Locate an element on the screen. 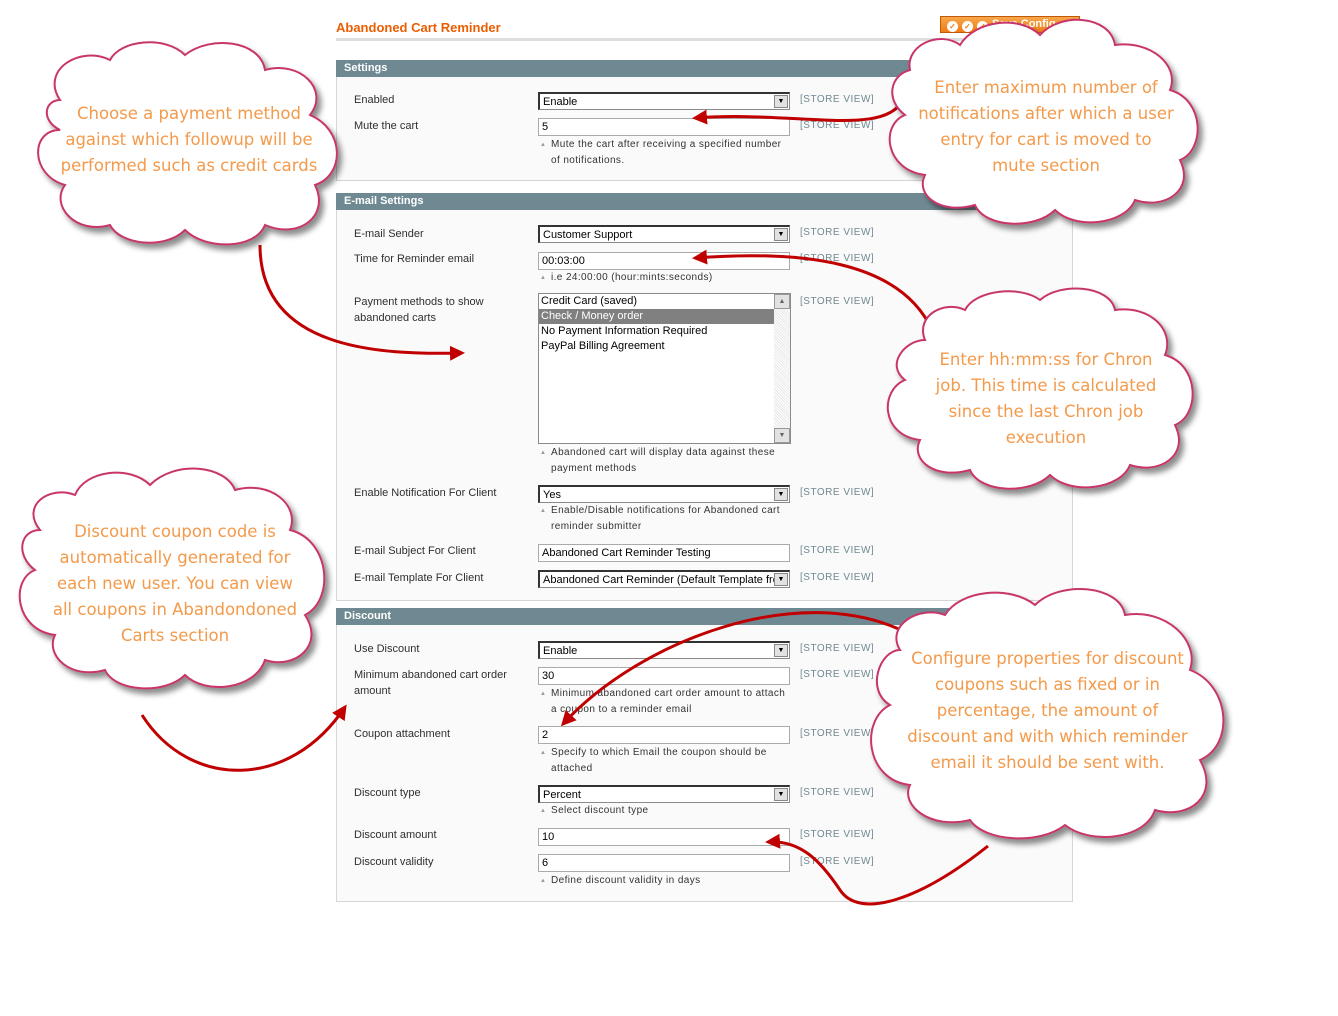  arrow-coupon is located at coordinates (243, 738).